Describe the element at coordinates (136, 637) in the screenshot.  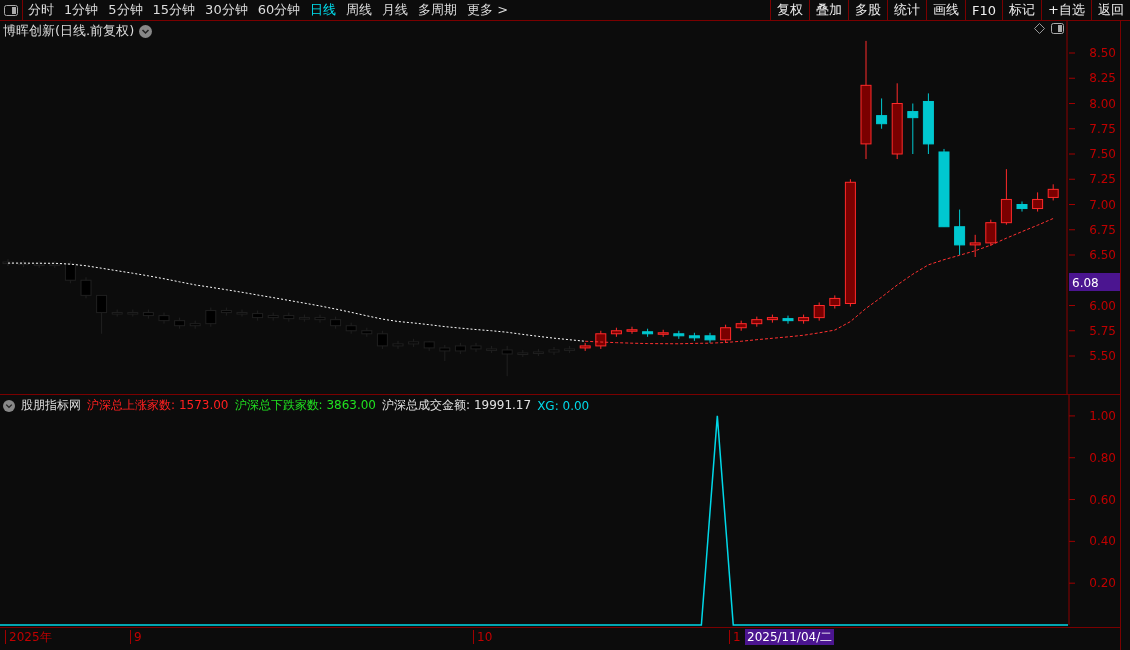
I see `date-label: 9` at that location.